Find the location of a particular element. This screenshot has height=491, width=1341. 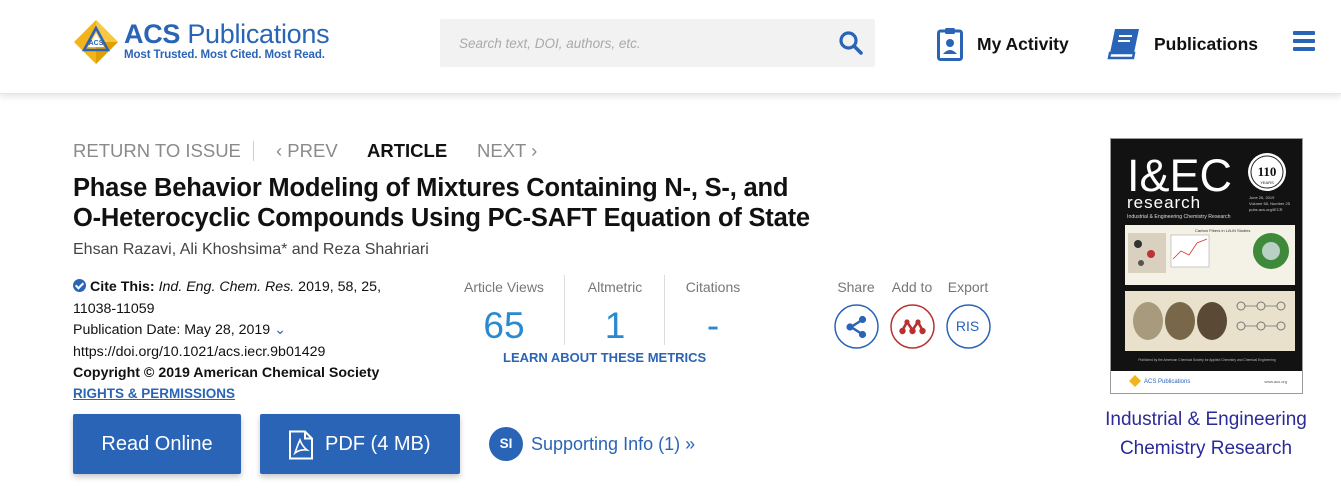

share-icon is located at coordinates (856, 326).